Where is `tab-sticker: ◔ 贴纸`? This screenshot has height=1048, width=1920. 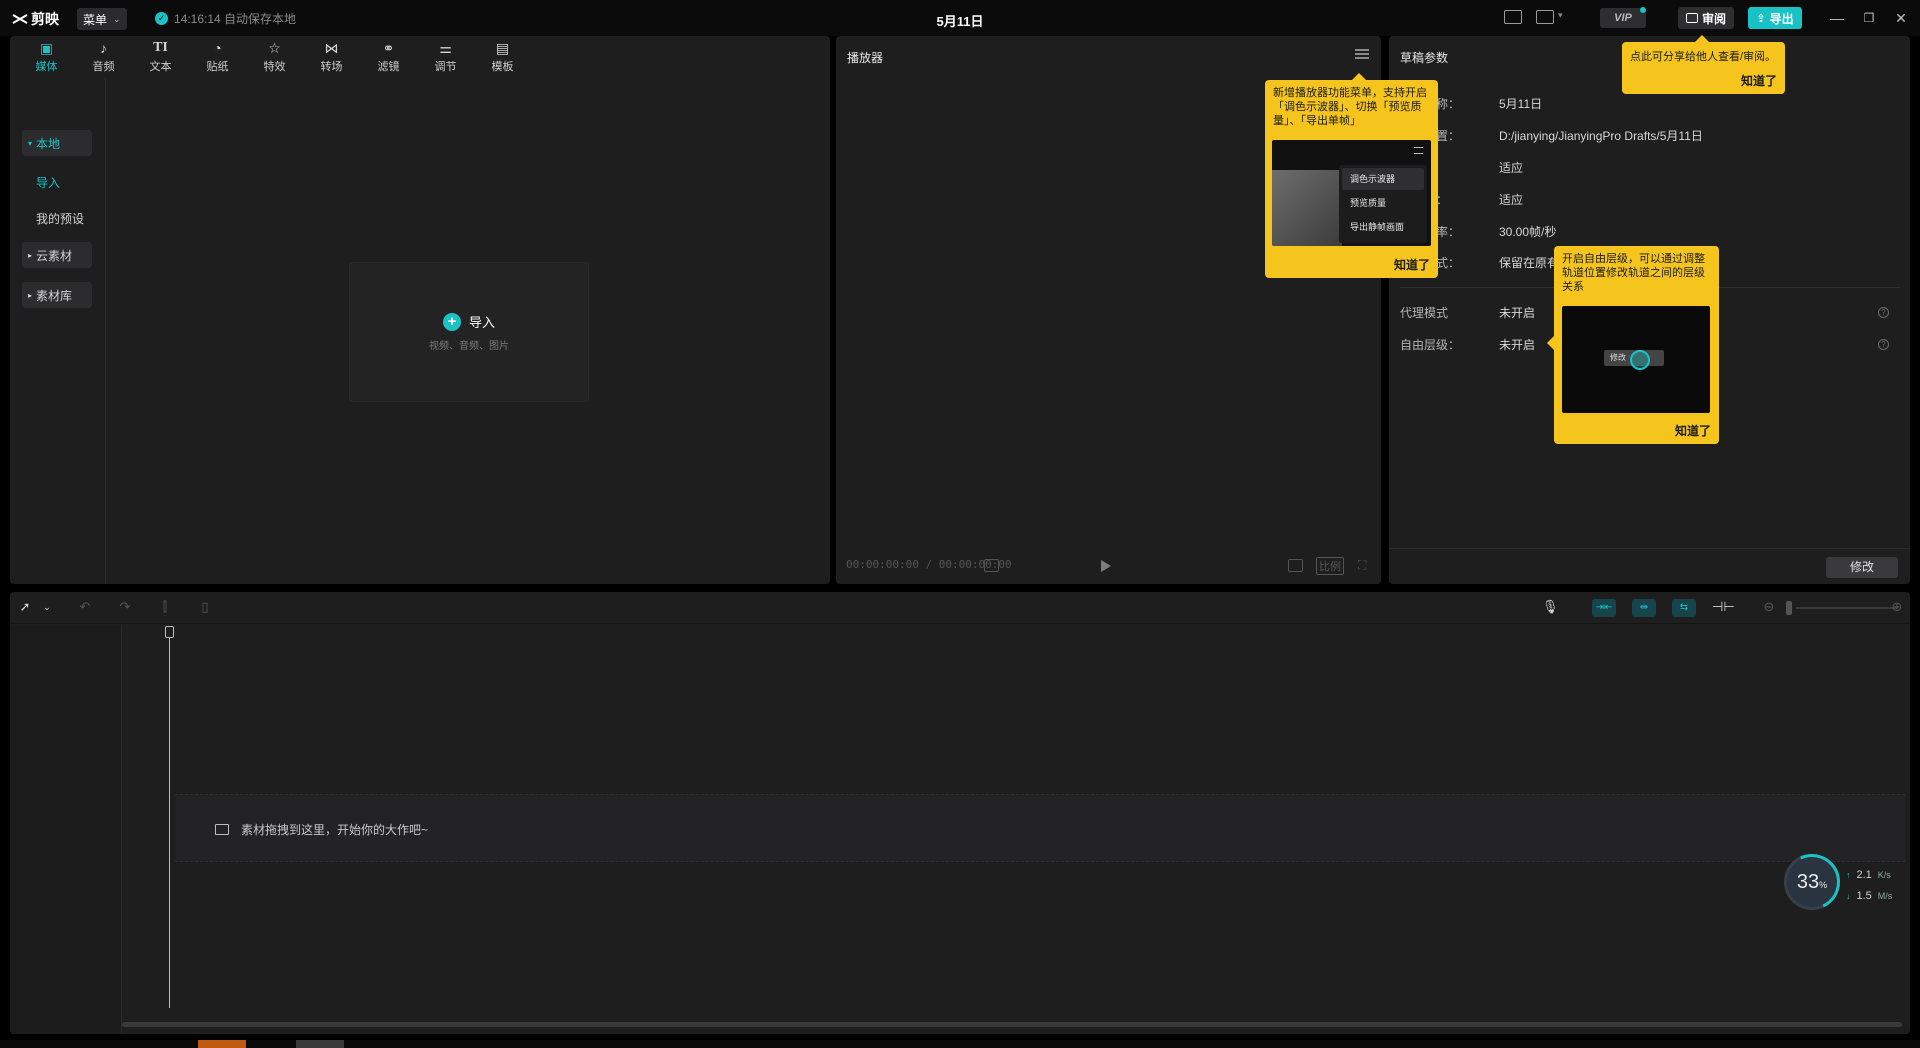
tab-sticker: ◔ 贴纸 is located at coordinates (217, 57).